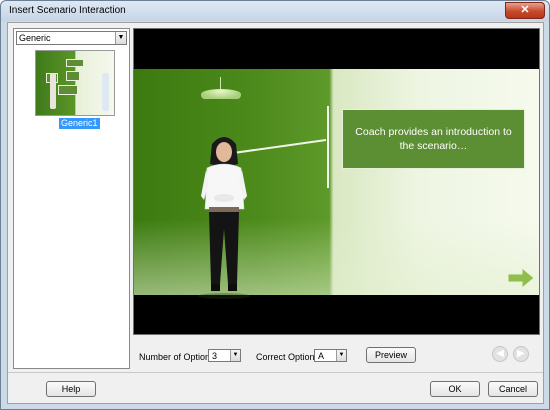  I want to click on close-button: ✕, so click(525, 10).